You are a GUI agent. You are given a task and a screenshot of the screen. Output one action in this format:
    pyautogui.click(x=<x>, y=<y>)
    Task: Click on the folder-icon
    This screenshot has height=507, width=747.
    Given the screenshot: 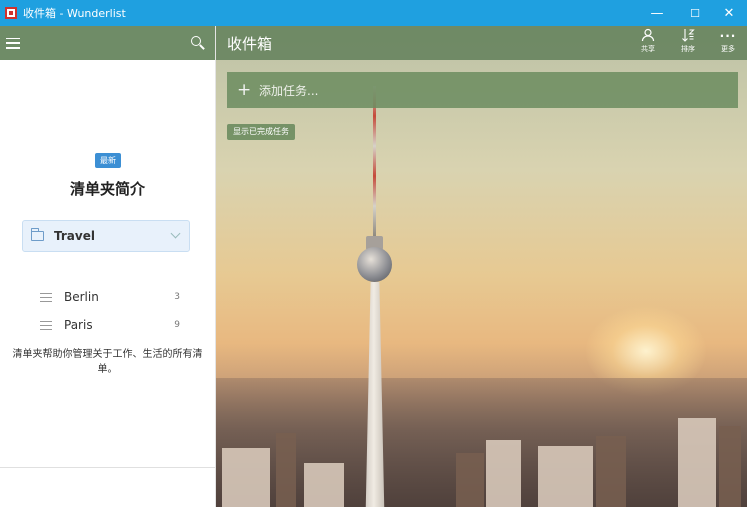 What is the action you would take?
    pyautogui.click(x=37, y=234)
    